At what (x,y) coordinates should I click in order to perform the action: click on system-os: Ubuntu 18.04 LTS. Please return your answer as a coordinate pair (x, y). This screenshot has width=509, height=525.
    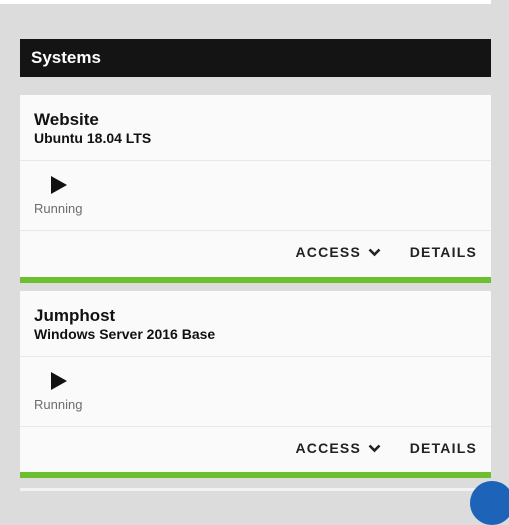
    Looking at the image, I should click on (93, 138).